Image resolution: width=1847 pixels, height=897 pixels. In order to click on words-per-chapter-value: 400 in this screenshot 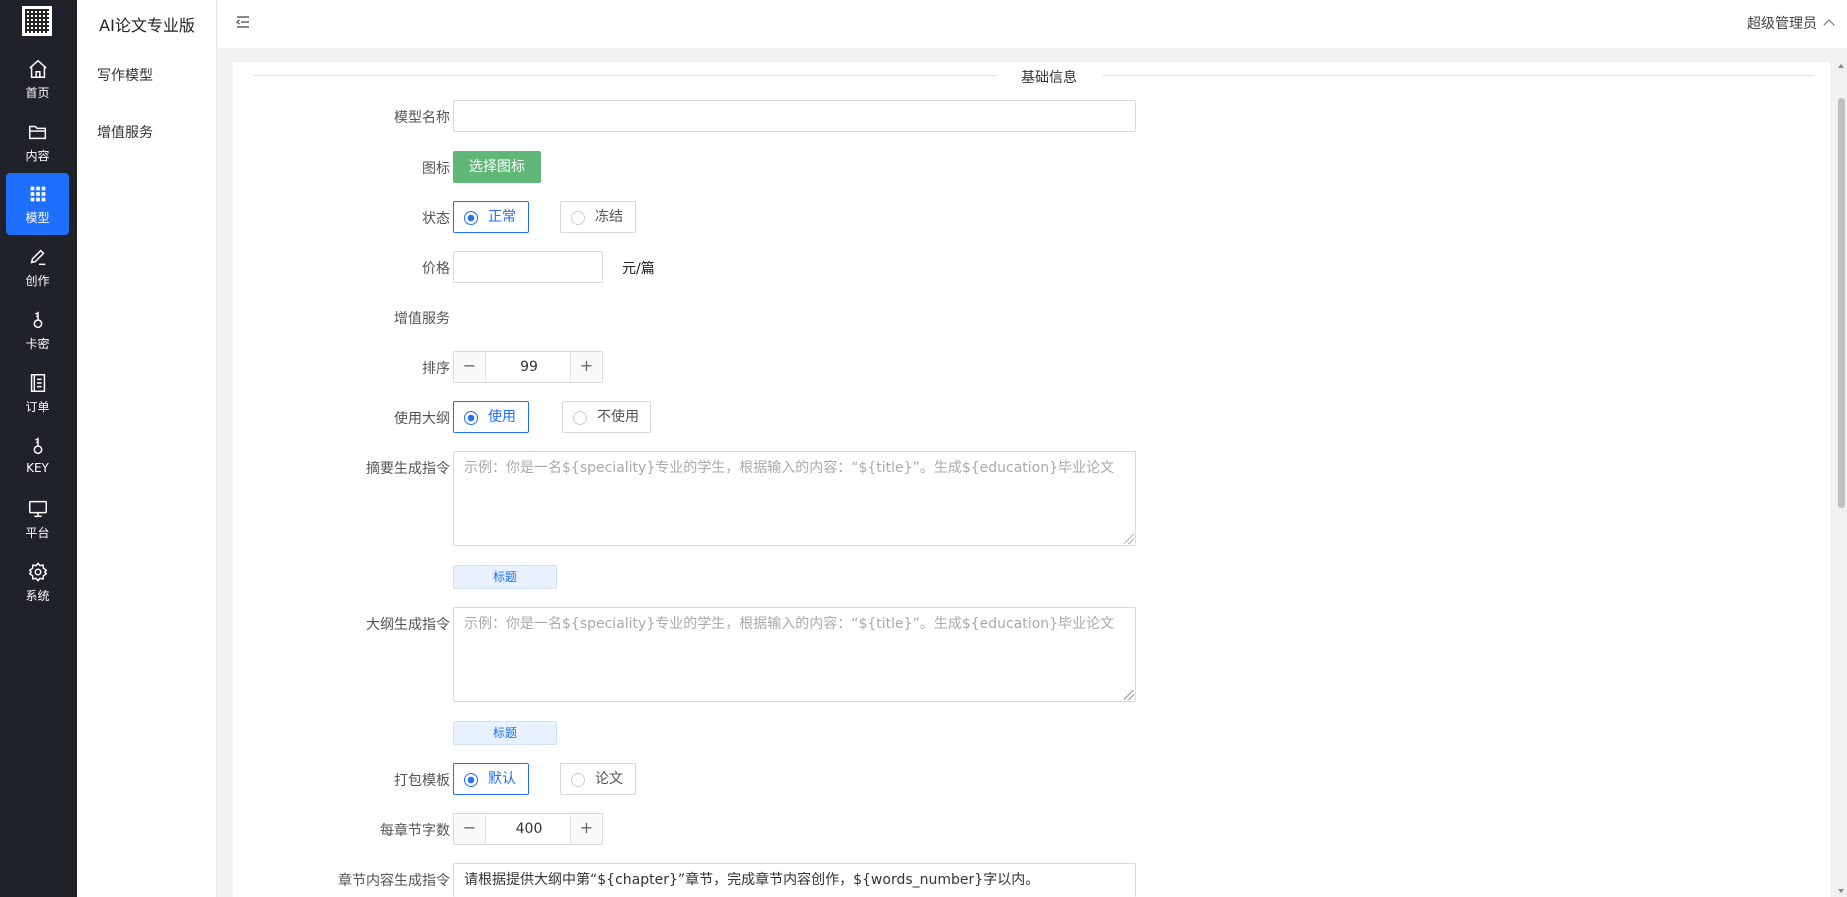, I will do `click(529, 829)`.